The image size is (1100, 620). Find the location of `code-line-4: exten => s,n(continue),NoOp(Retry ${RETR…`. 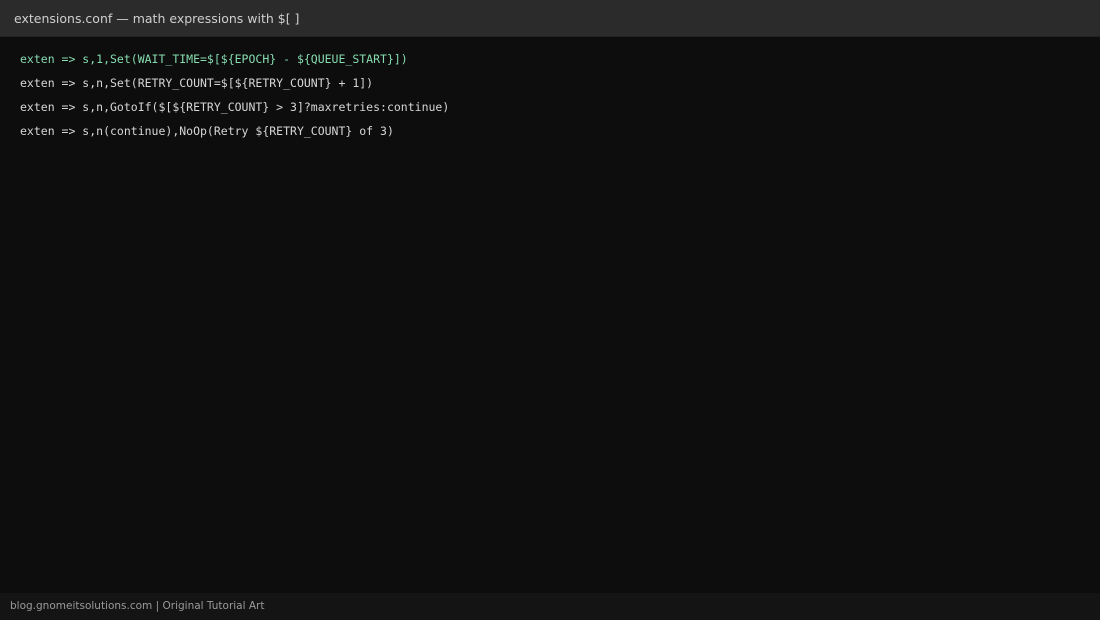

code-line-4: exten => s,n(continue),NoOp(Retry ${RETR… is located at coordinates (207, 131).